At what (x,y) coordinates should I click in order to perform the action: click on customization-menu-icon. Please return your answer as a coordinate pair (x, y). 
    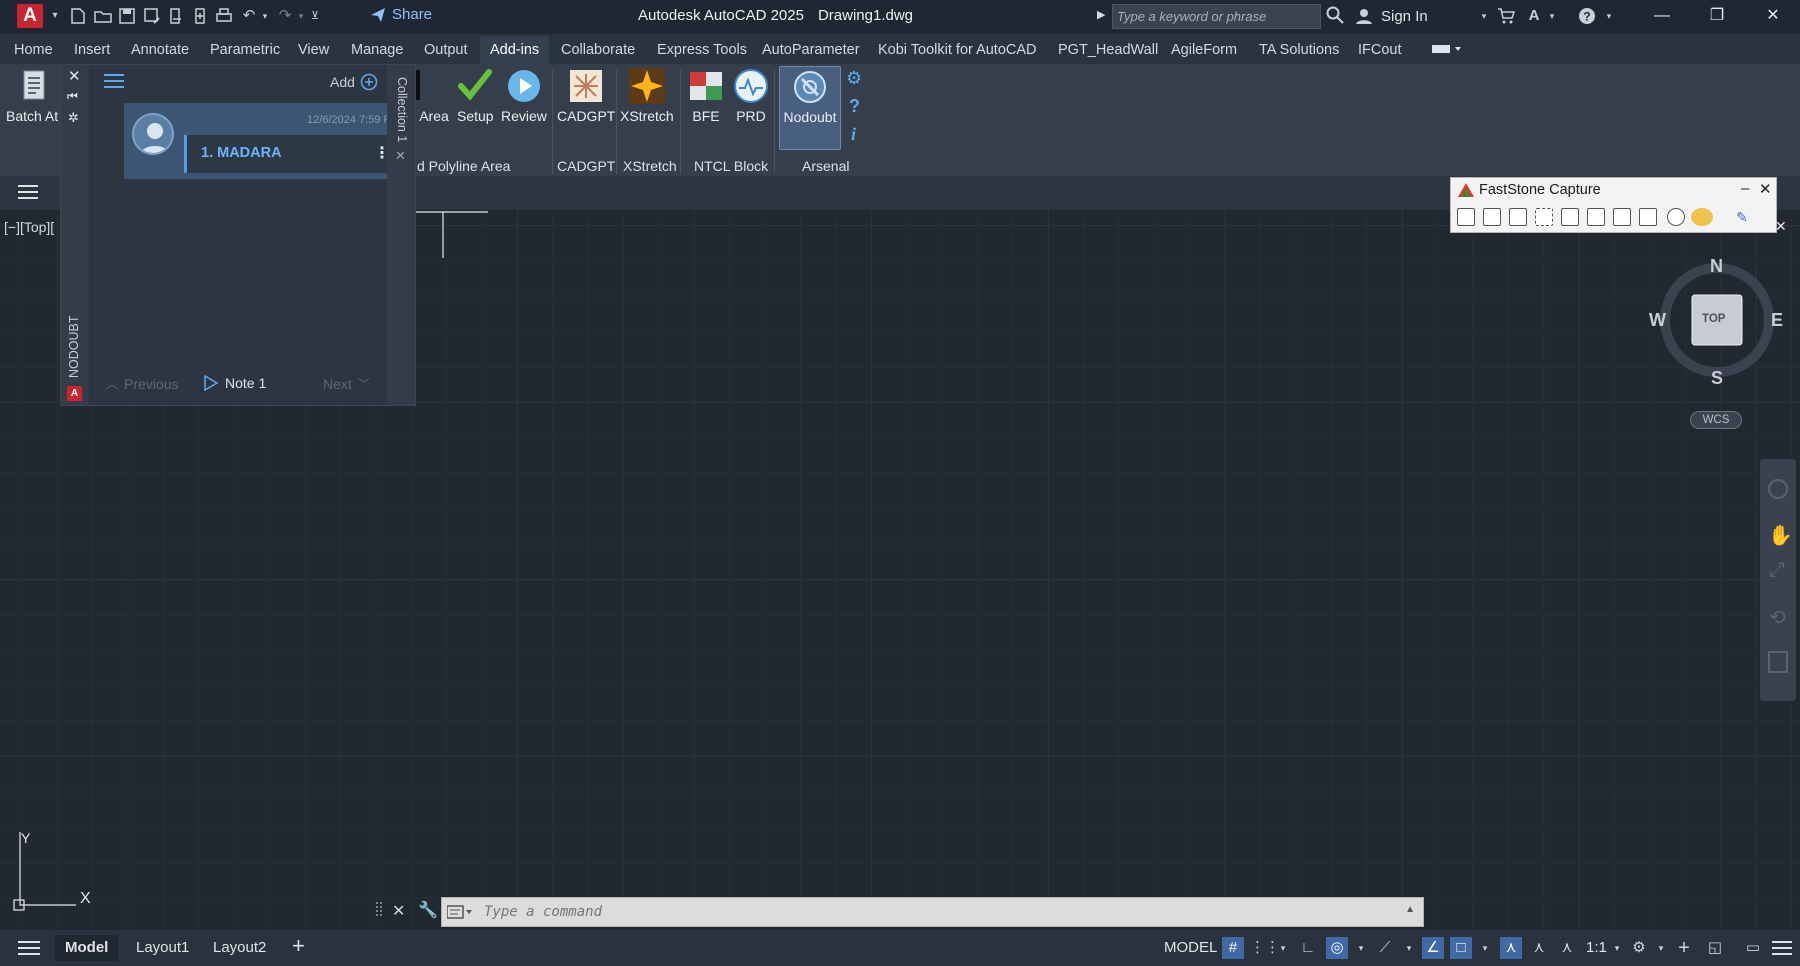
    Looking at the image, I should click on (1782, 948).